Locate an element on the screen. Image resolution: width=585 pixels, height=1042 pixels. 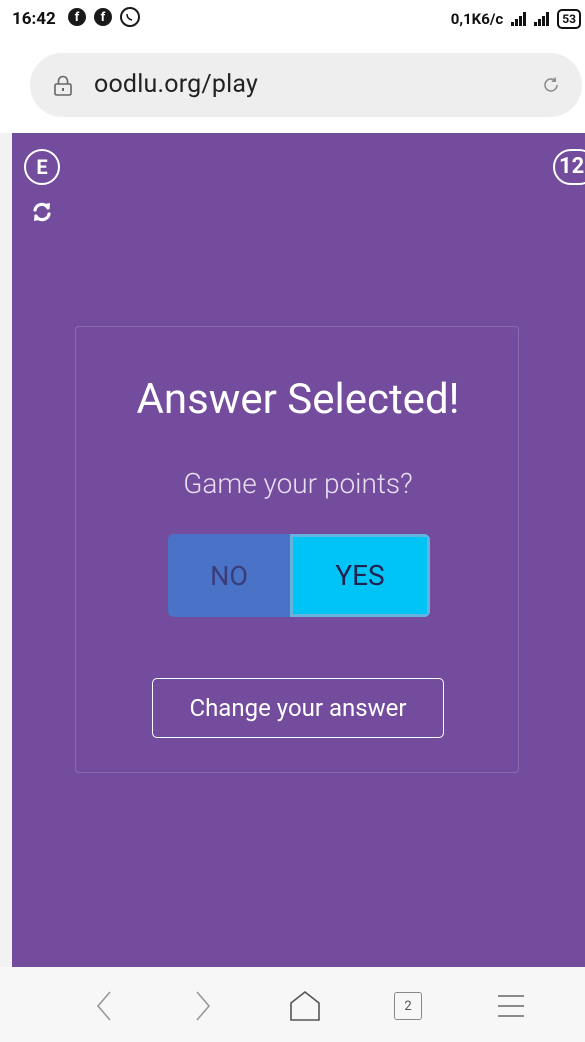
browser-bottom-nav: 2 is located at coordinates (292, 1004).